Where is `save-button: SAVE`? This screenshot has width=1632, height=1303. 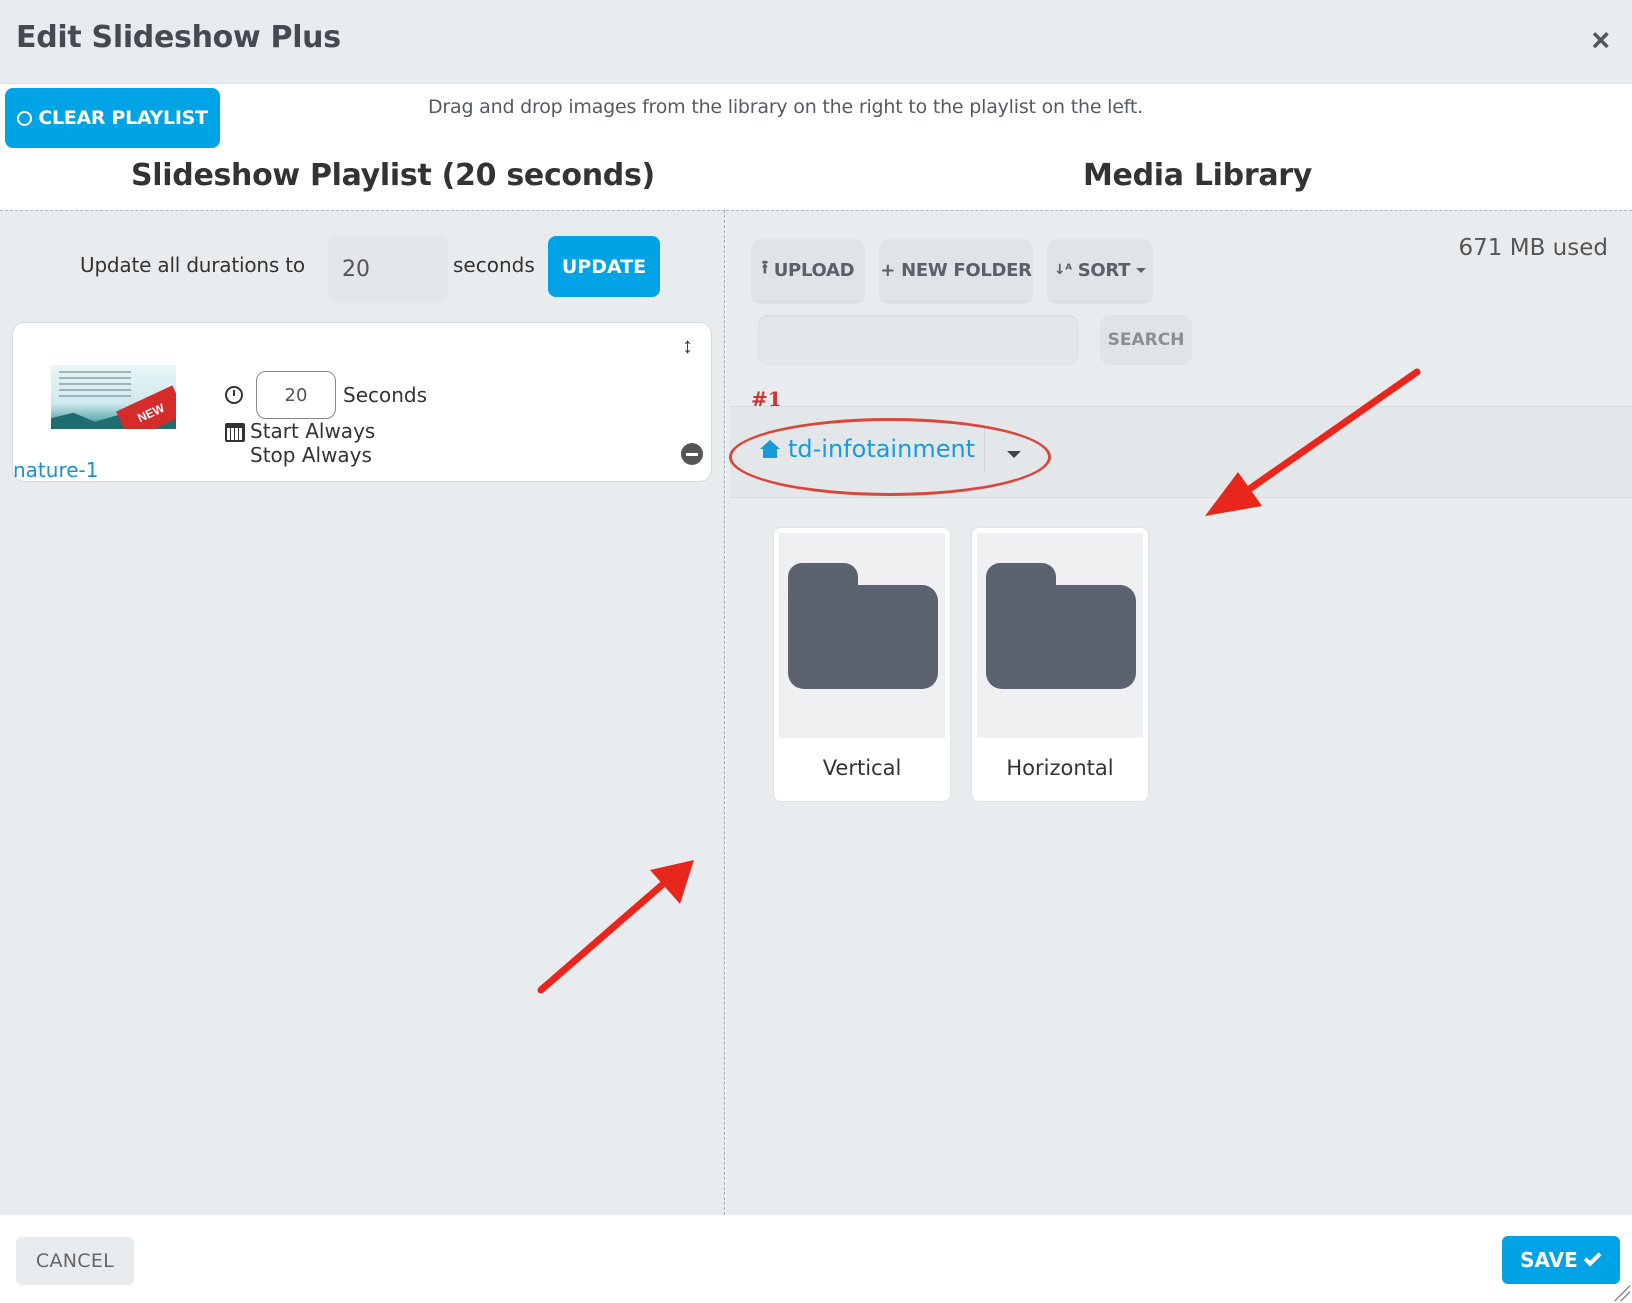
save-button: SAVE is located at coordinates (1561, 1260).